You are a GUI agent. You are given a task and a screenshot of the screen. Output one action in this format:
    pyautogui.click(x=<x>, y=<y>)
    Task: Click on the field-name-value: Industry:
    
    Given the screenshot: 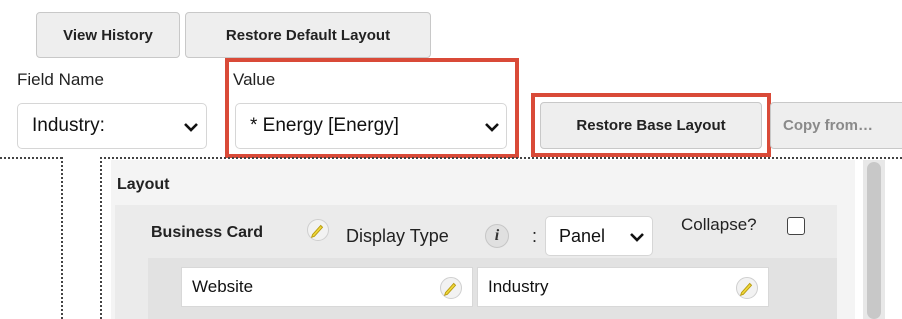 What is the action you would take?
    pyautogui.click(x=68, y=125)
    